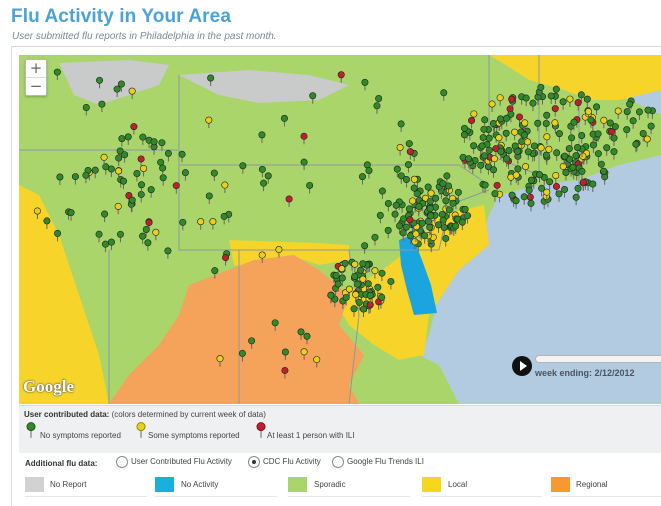 Image resolution: width=661 pixels, height=506 pixels. What do you see at coordinates (378, 462) in the screenshot?
I see `radio-google-trends: Google Flu Trends ILI` at bounding box center [378, 462].